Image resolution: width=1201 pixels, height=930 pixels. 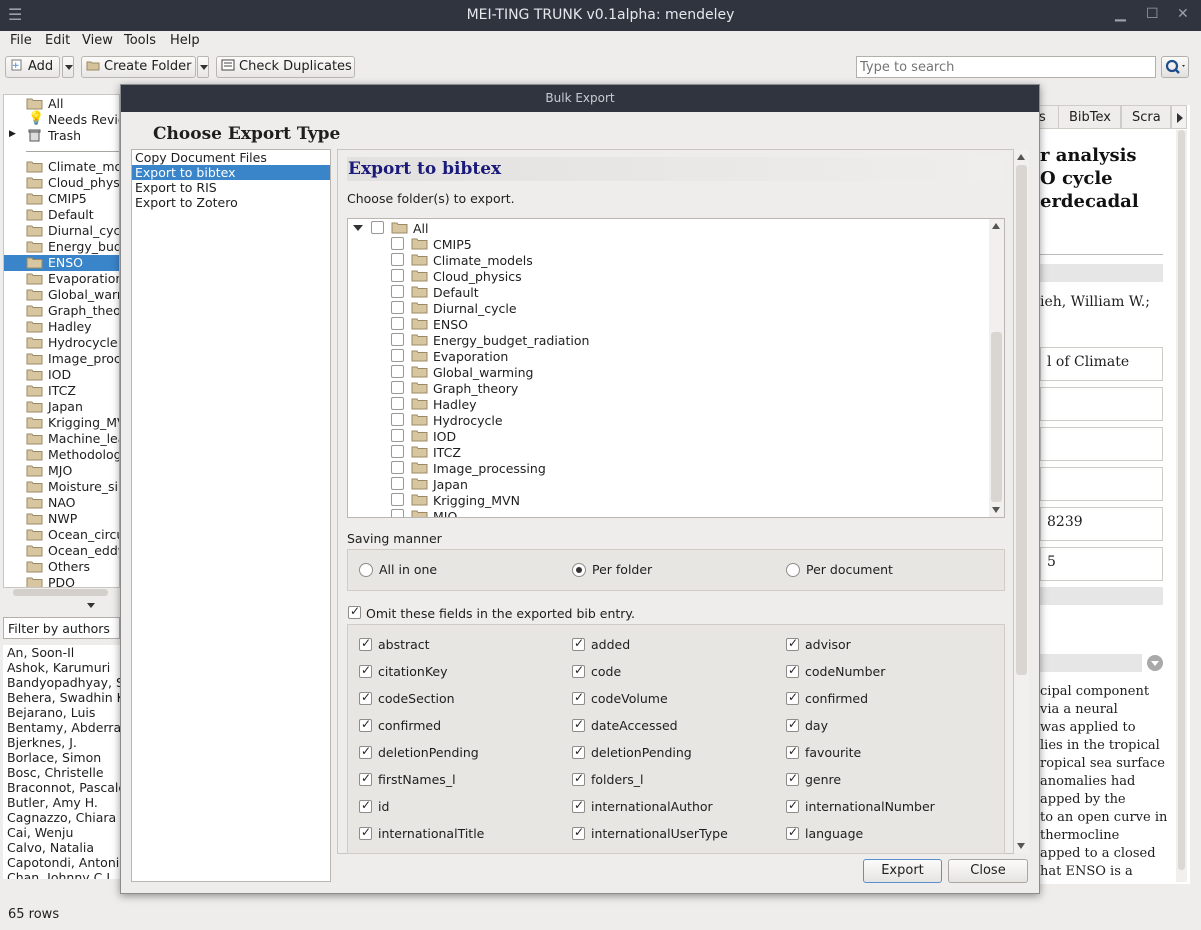 I want to click on create-folder-button: Create Folder, so click(x=138, y=67).